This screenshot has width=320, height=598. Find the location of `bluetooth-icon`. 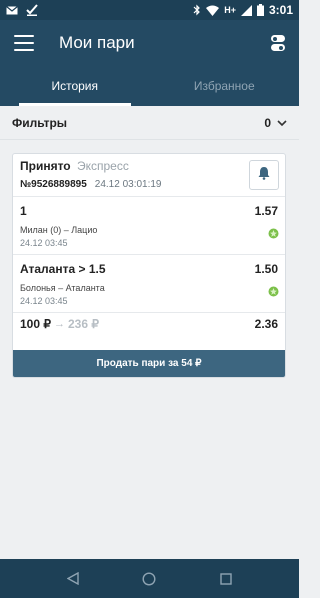

bluetooth-icon is located at coordinates (197, 10).